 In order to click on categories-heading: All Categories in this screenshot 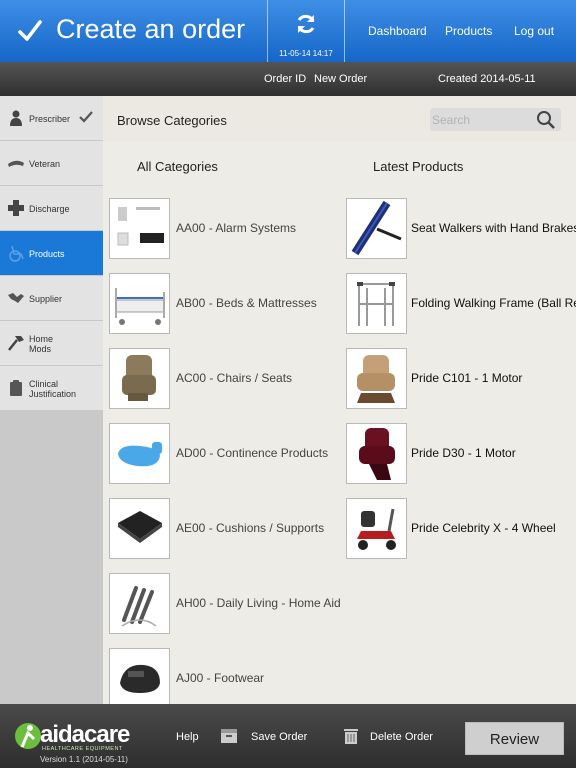, I will do `click(177, 166)`.